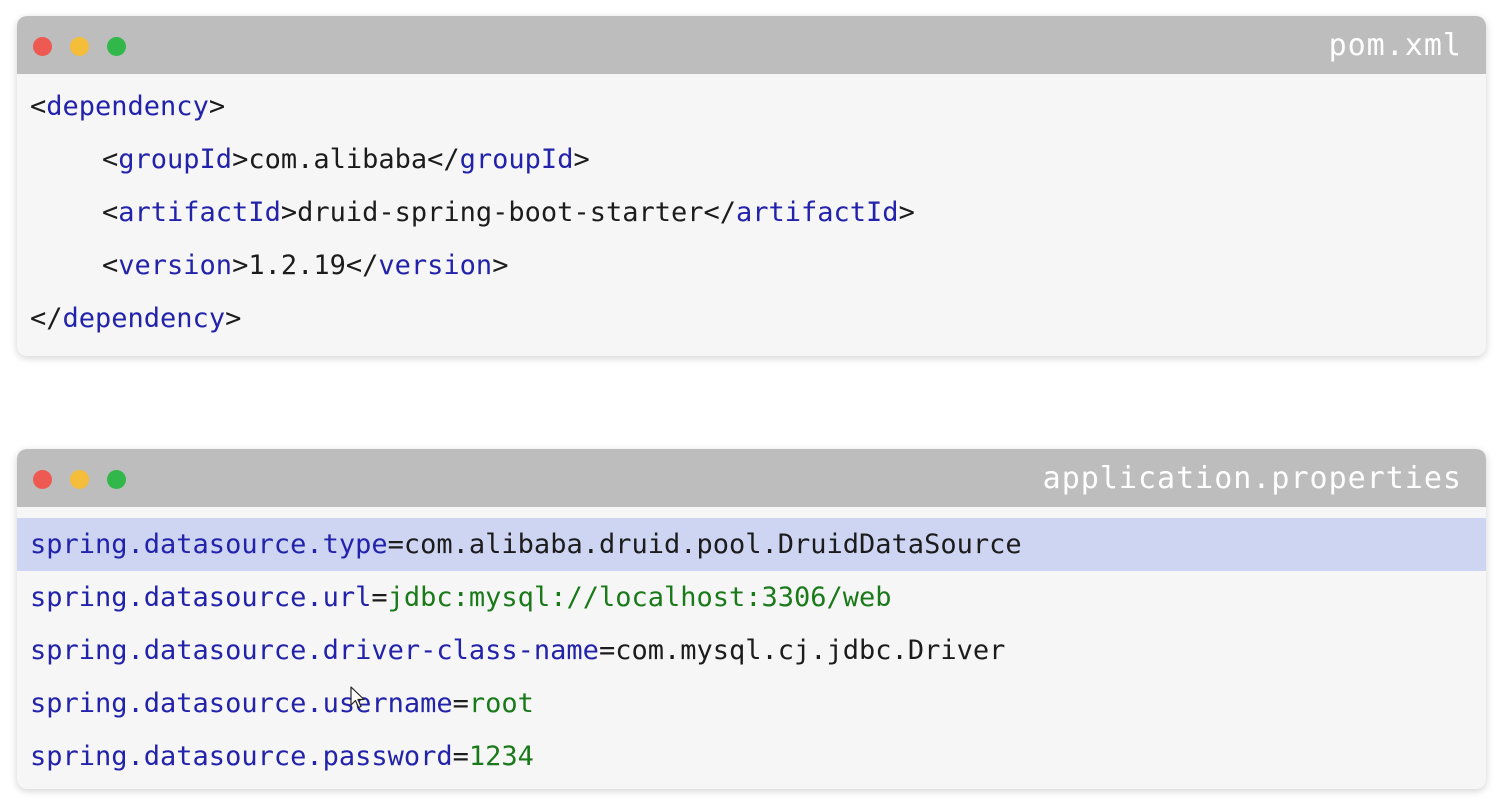  Describe the element at coordinates (338, 159) in the screenshot. I see `xml-text: com.alibaba` at that location.